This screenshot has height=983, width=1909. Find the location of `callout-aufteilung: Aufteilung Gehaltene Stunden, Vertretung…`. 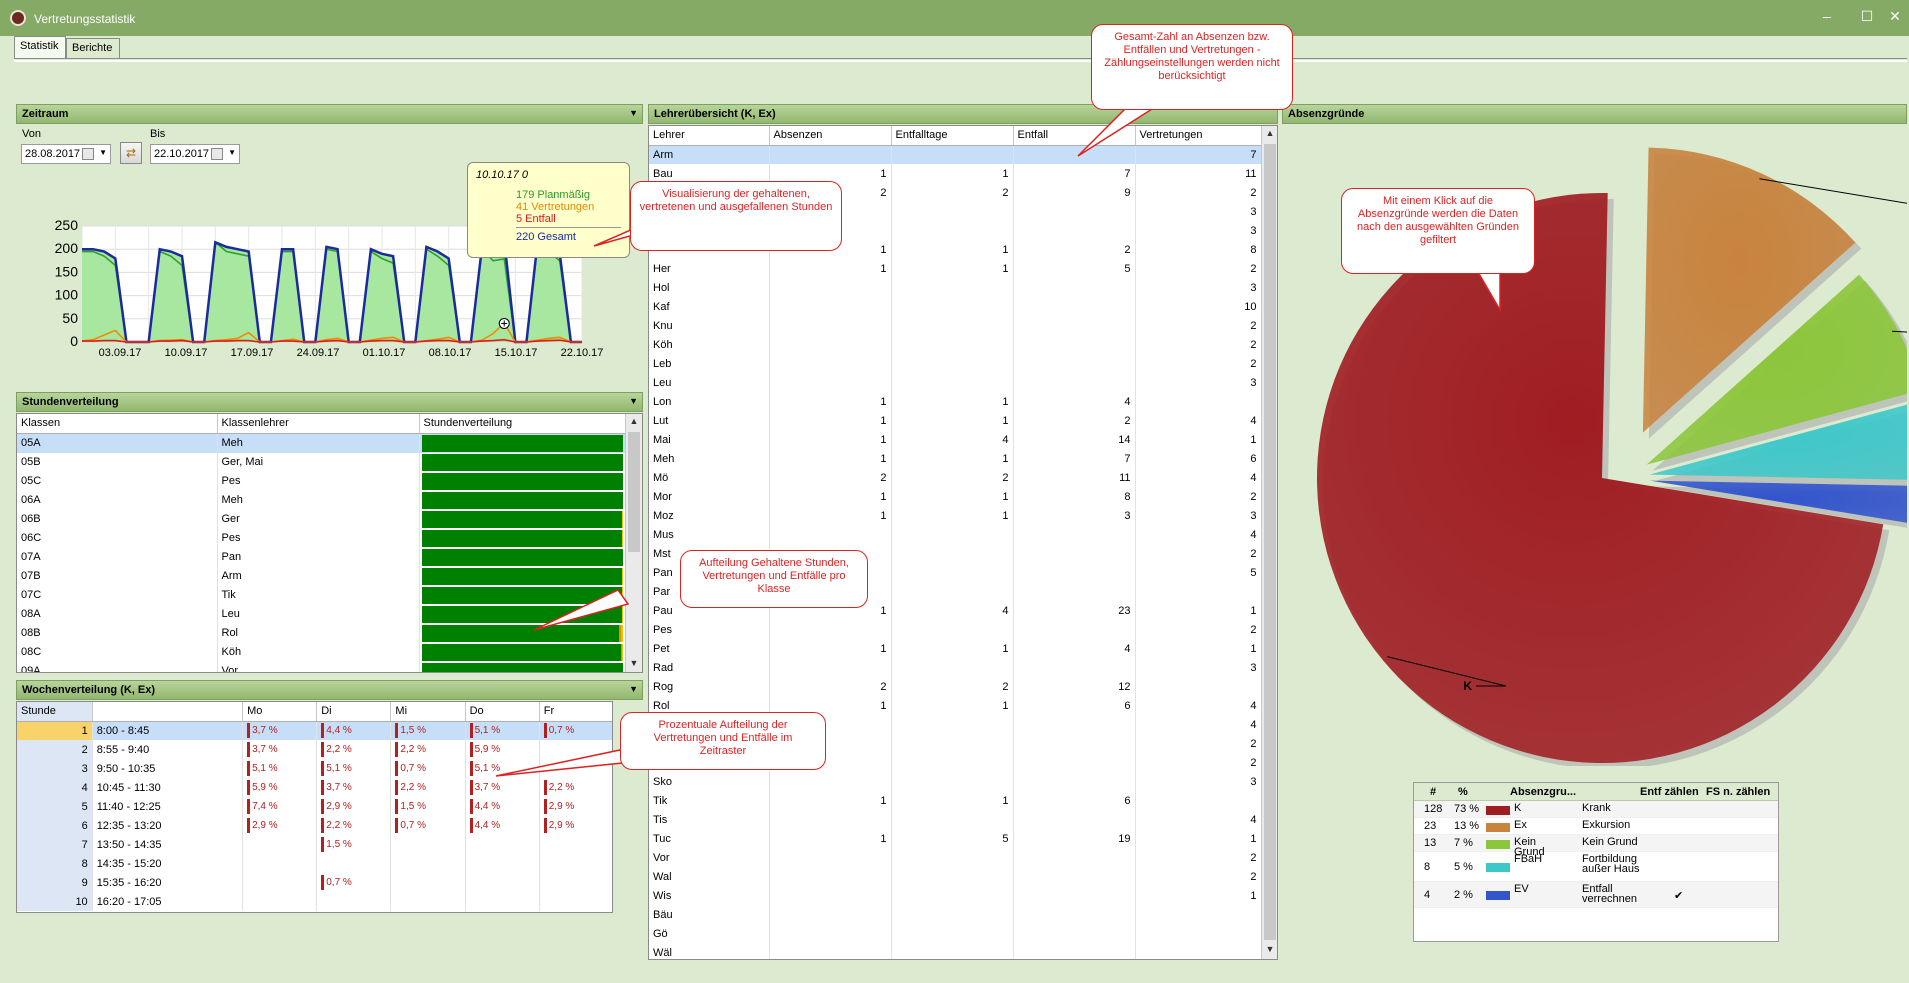

callout-aufteilung: Aufteilung Gehaltene Stunden, Vertretung… is located at coordinates (774, 579).